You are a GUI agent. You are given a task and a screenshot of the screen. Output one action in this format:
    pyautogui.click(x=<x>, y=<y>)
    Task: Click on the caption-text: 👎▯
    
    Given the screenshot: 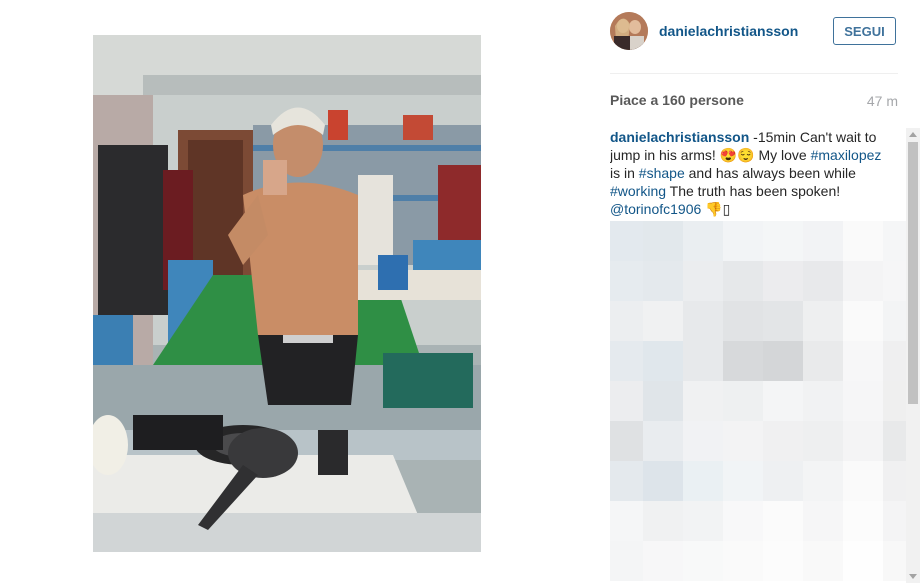 What is the action you would take?
    pyautogui.click(x=716, y=209)
    